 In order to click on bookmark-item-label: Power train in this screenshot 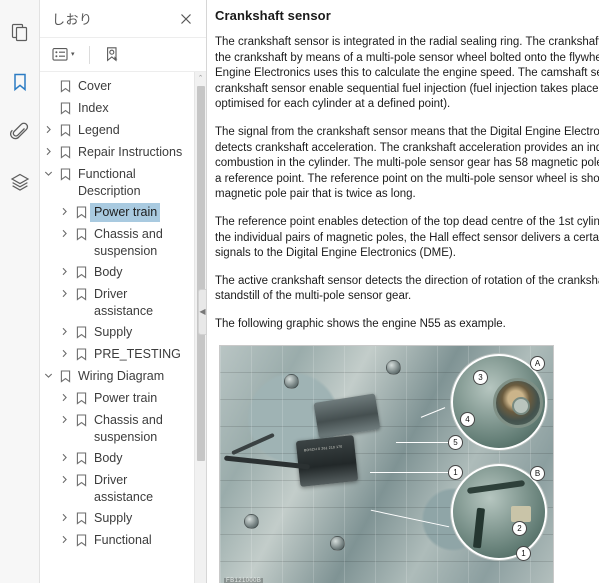, I will do `click(126, 398)`.